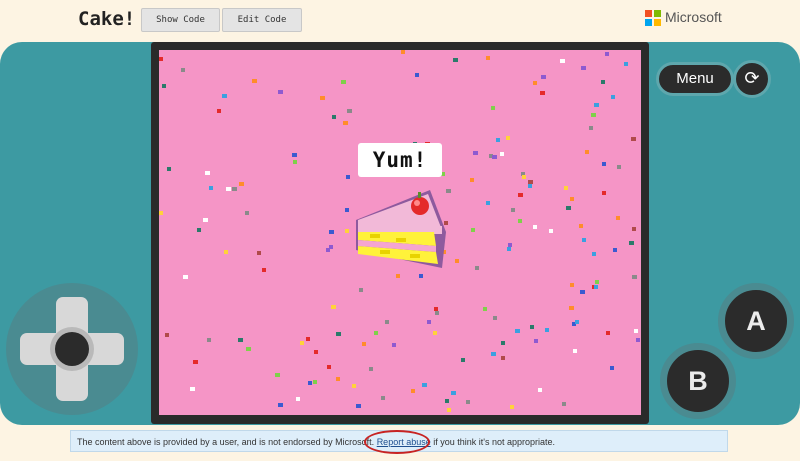 The width and height of the screenshot is (800, 461). What do you see at coordinates (653, 18) in the screenshot?
I see `microsoft-logo-icon` at bounding box center [653, 18].